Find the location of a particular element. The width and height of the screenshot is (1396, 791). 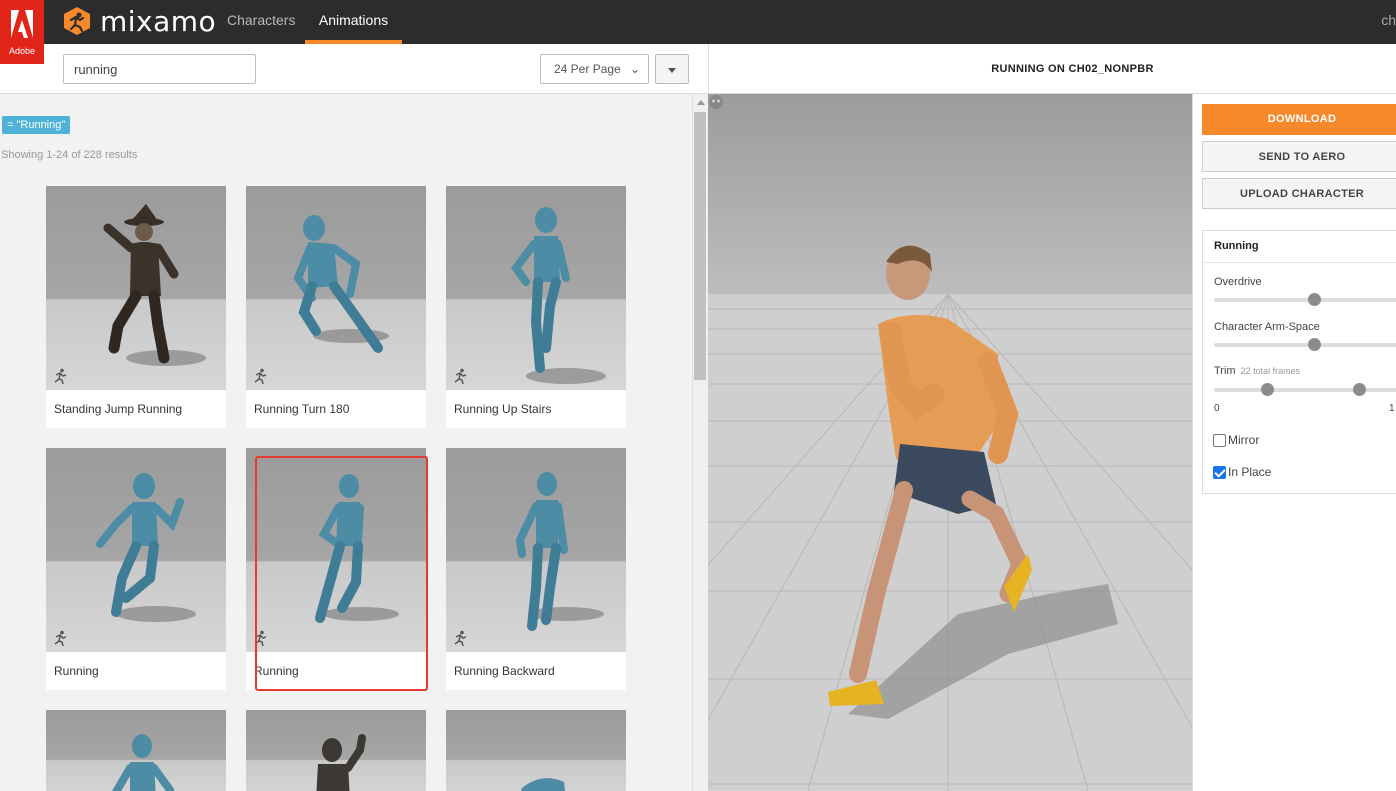

viewer-header: RUNNING ON CH02_NONPBR is located at coordinates (1052, 69).